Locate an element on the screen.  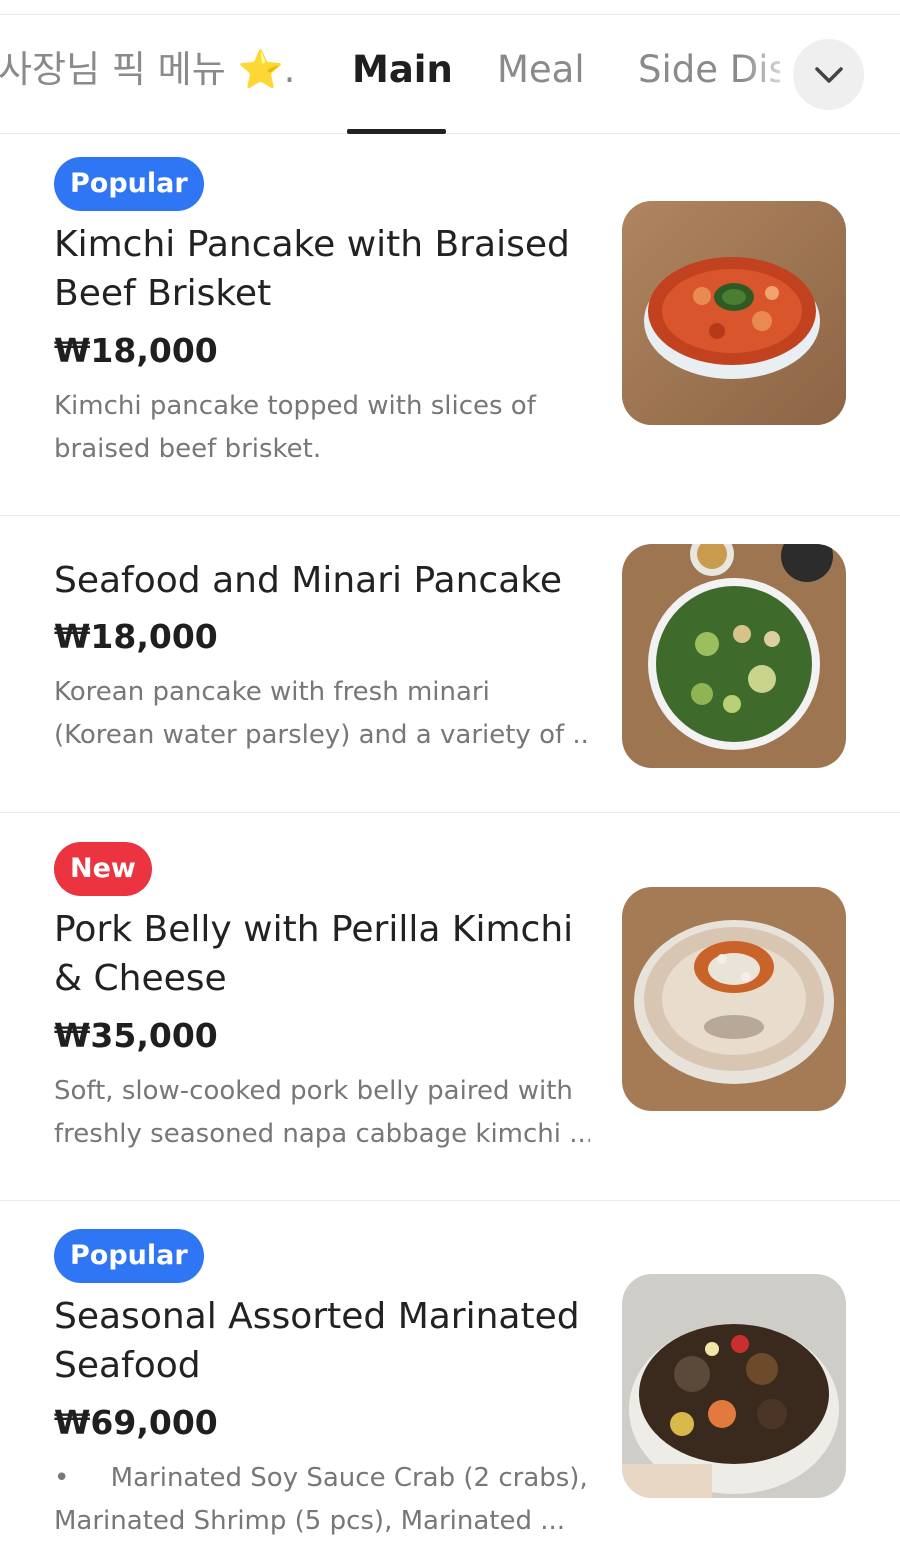
menu-item-title: Kimchi Pancake with Braised is located at coordinates (312, 244).